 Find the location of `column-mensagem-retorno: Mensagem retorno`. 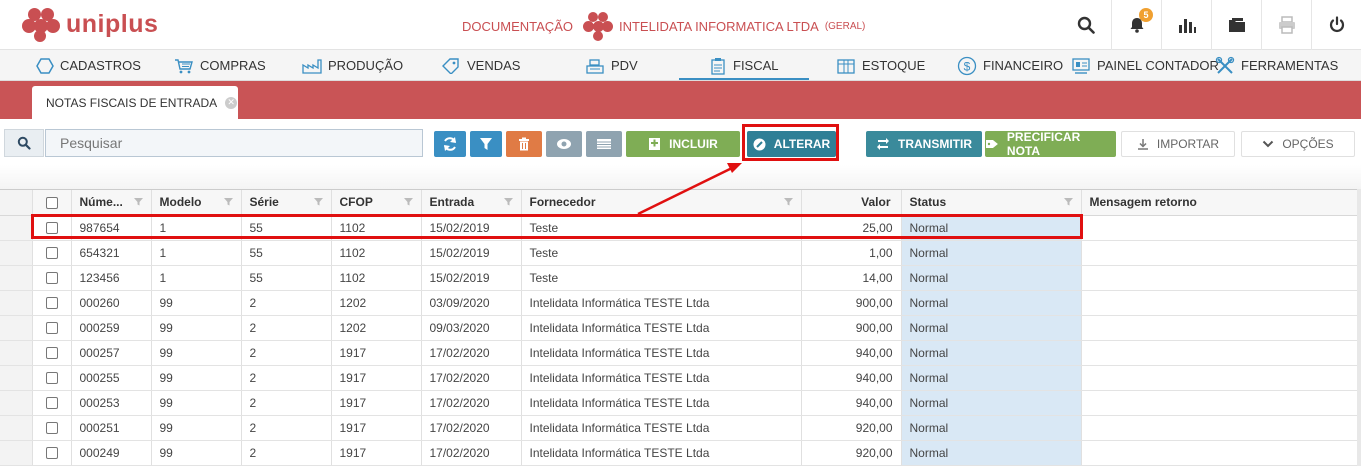

column-mensagem-retorno: Mensagem retorno is located at coordinates (1219, 203).